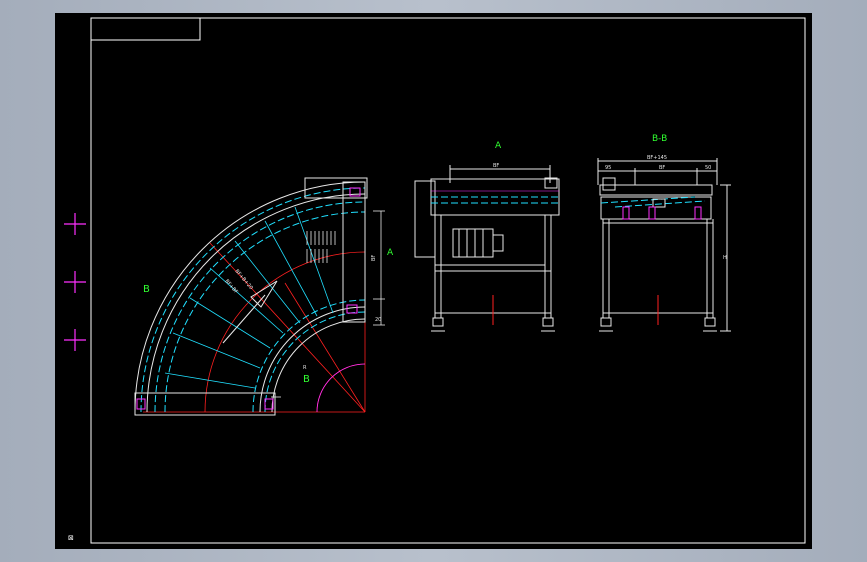 The width and height of the screenshot is (867, 562). What do you see at coordinates (146, 289) in the screenshot?
I see `section-mark-left: B` at bounding box center [146, 289].